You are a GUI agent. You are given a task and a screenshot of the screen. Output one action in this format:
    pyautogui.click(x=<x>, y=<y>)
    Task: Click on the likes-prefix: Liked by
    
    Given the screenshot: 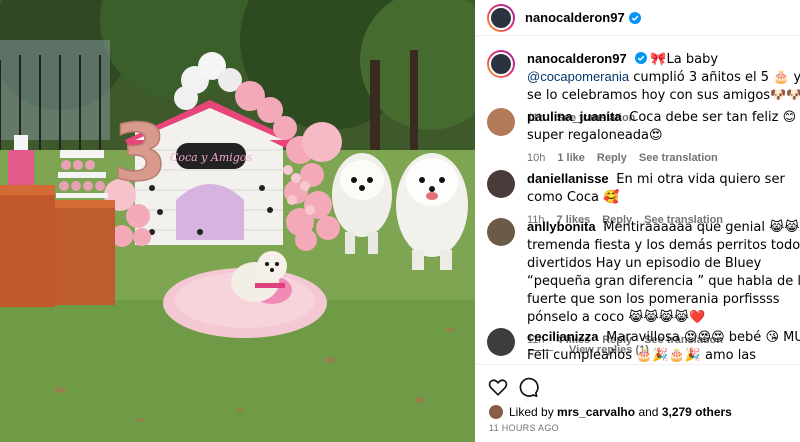 What is the action you would take?
    pyautogui.click(x=531, y=412)
    